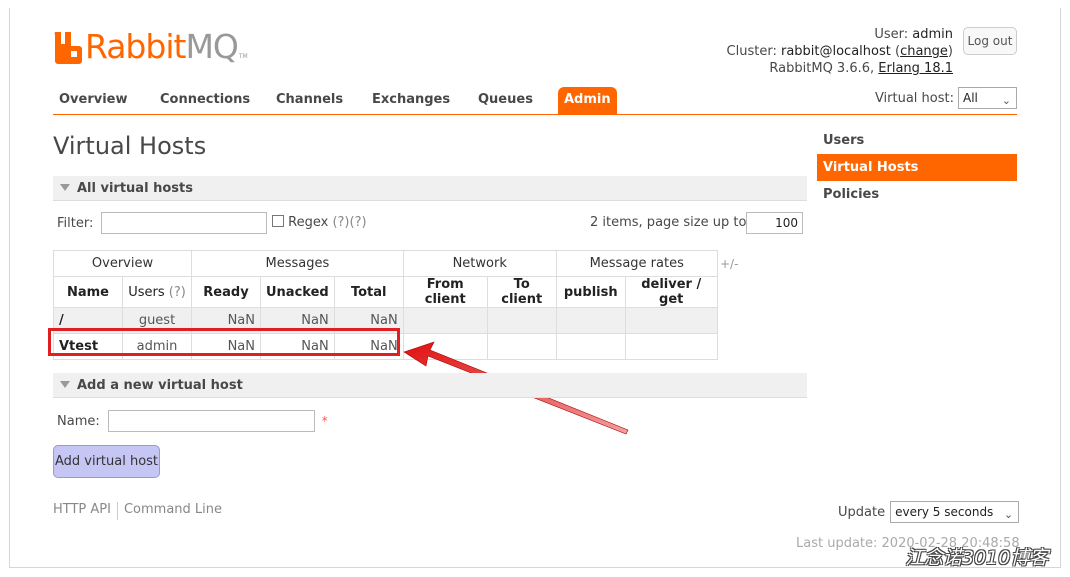 The height and width of the screenshot is (577, 1070). What do you see at coordinates (822, 68) in the screenshot?
I see `version-text: RabbitMQ 3.6.6,` at bounding box center [822, 68].